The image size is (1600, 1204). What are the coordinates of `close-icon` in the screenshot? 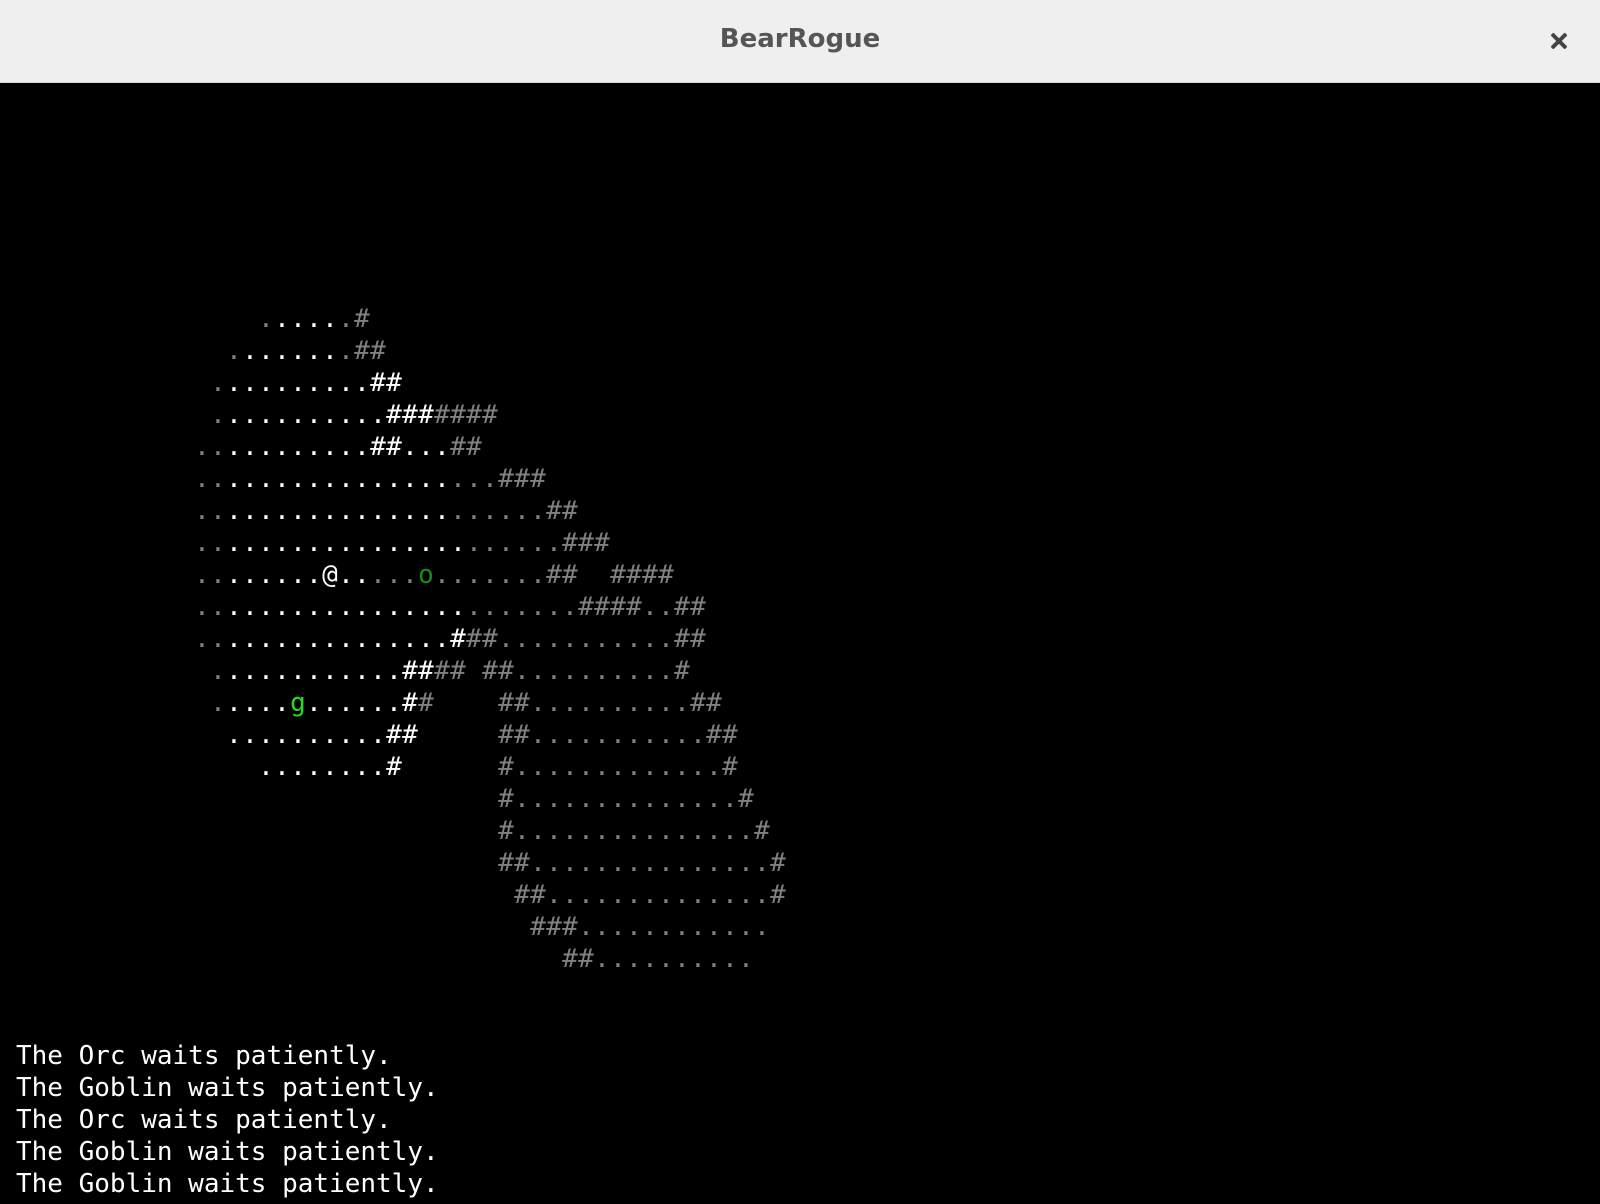 It's located at (1559, 41).